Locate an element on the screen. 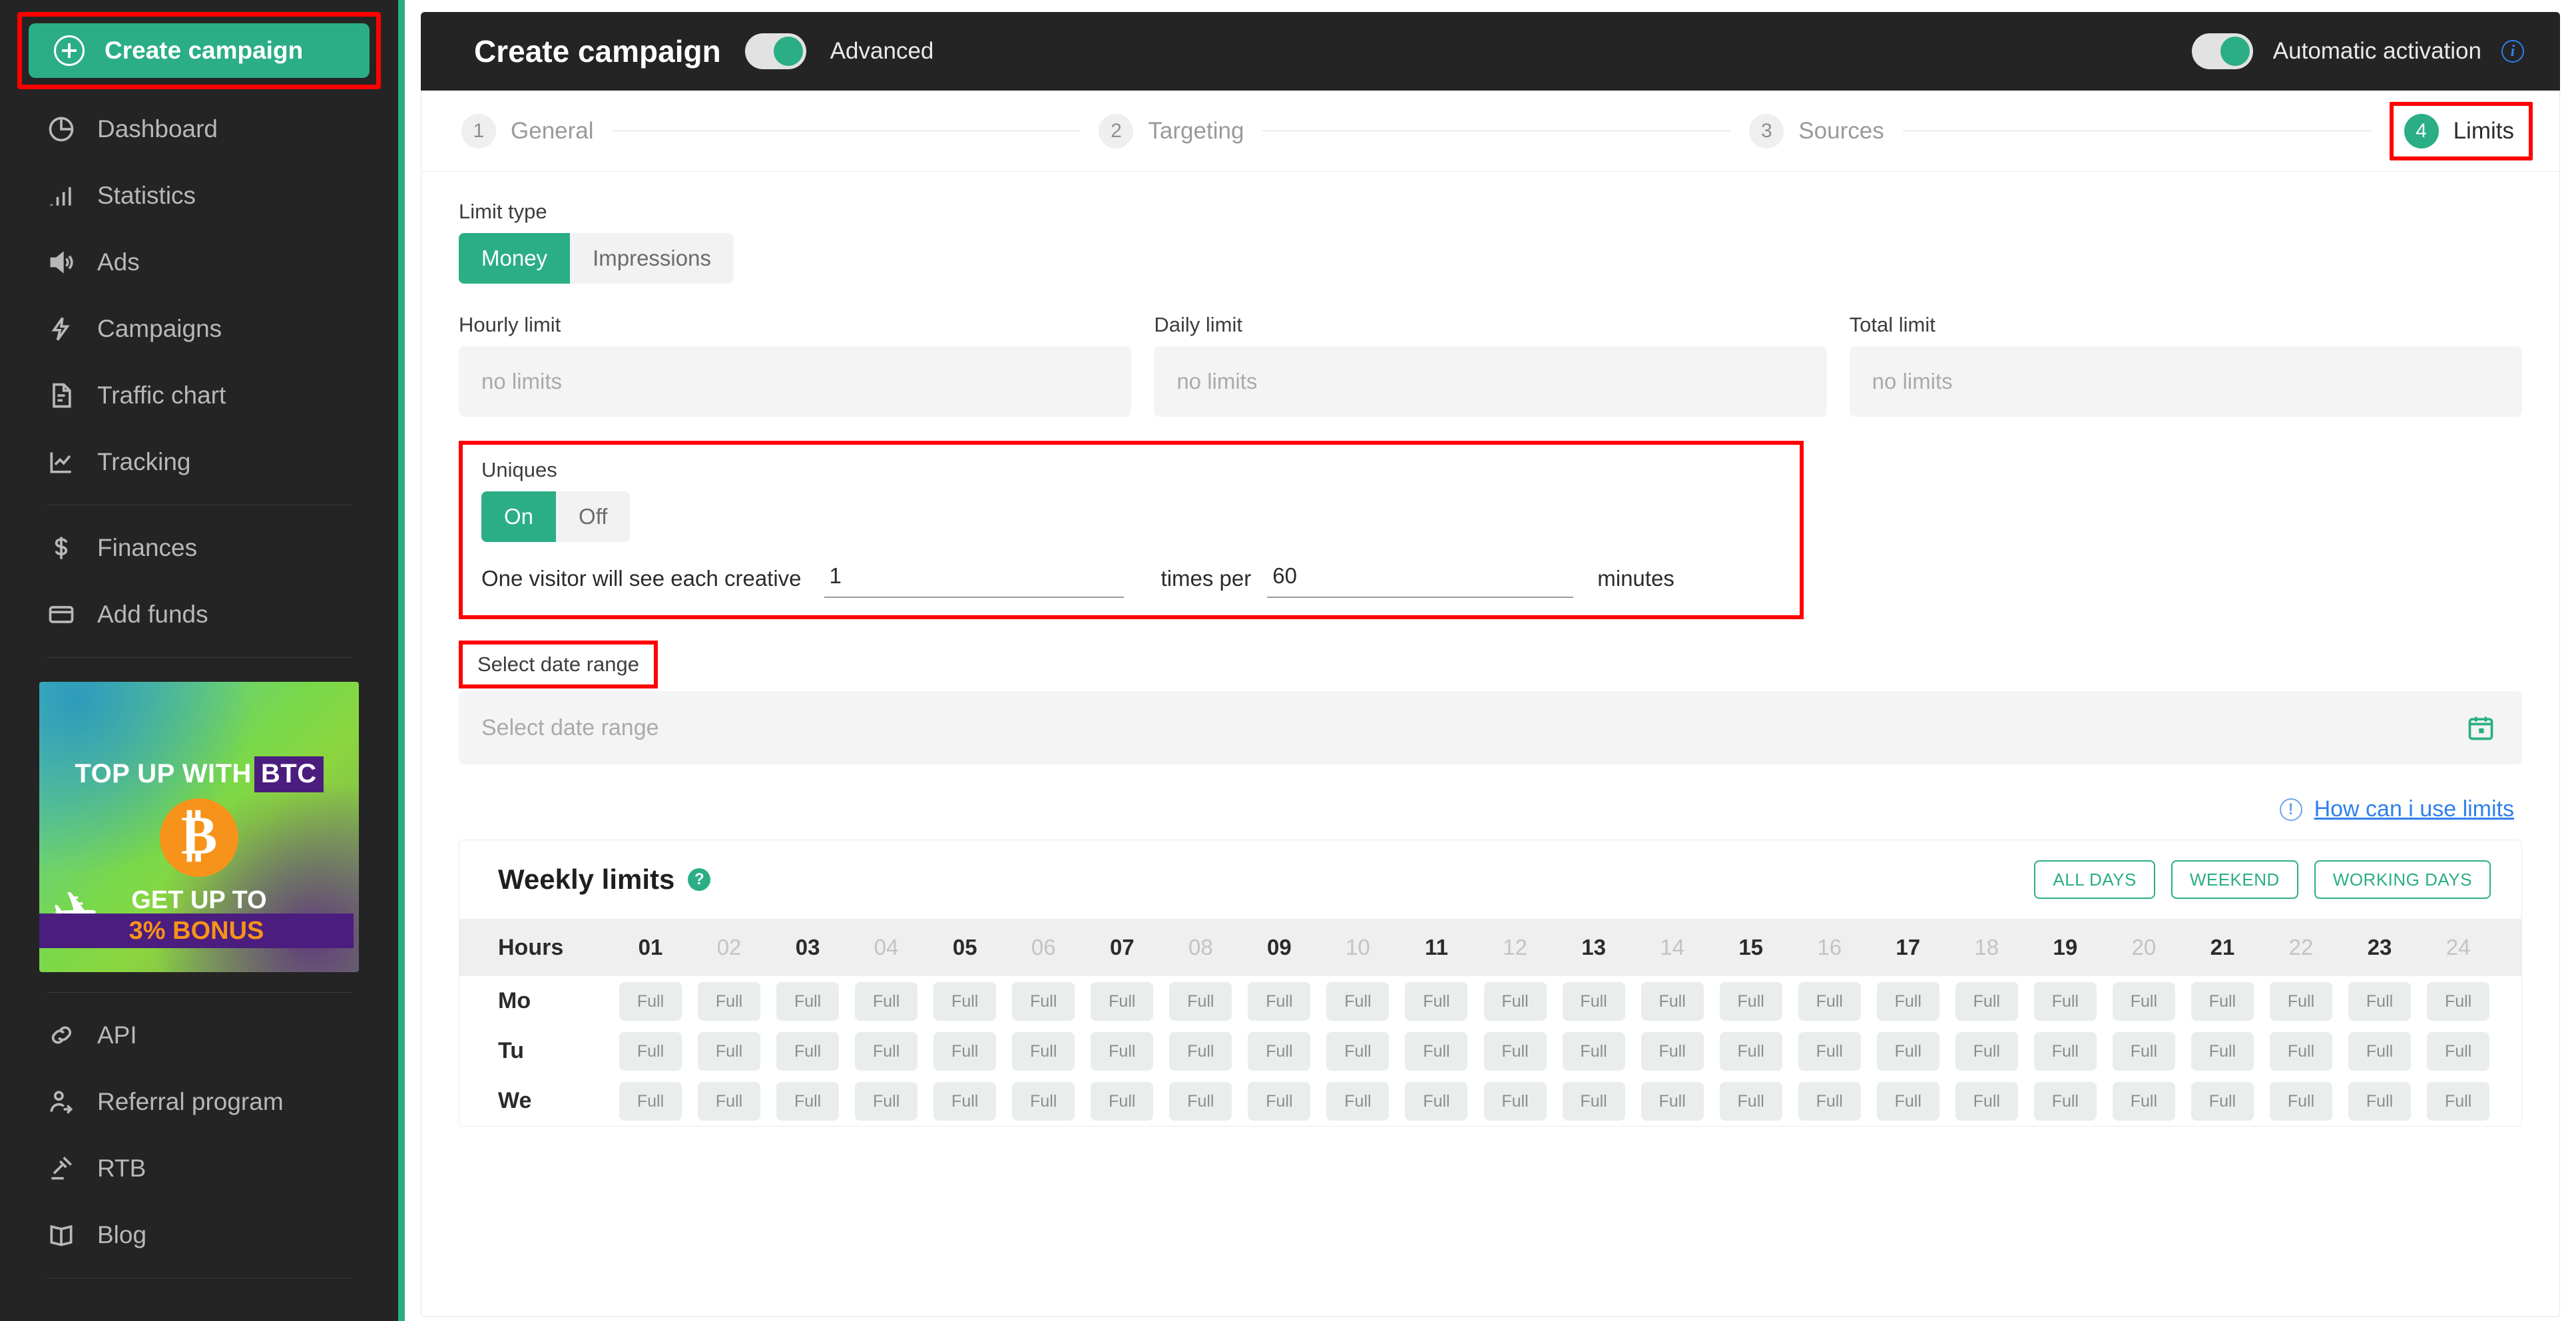  date-range-input: Select date range is located at coordinates (1491, 727).